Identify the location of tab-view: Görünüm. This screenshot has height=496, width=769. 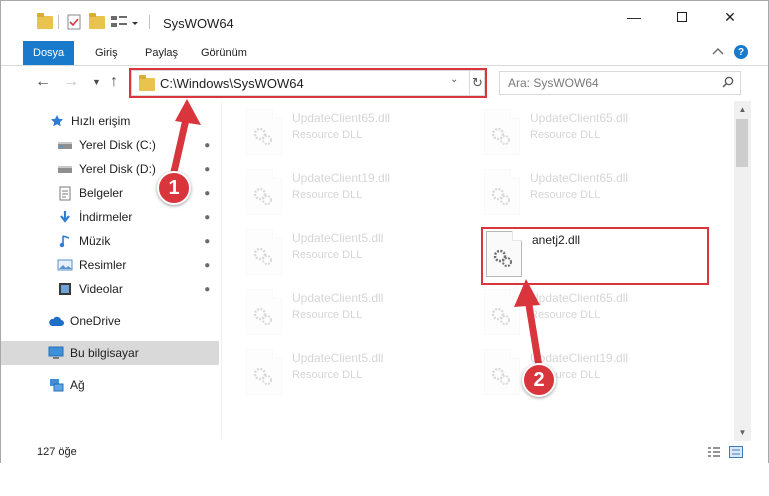
(224, 53).